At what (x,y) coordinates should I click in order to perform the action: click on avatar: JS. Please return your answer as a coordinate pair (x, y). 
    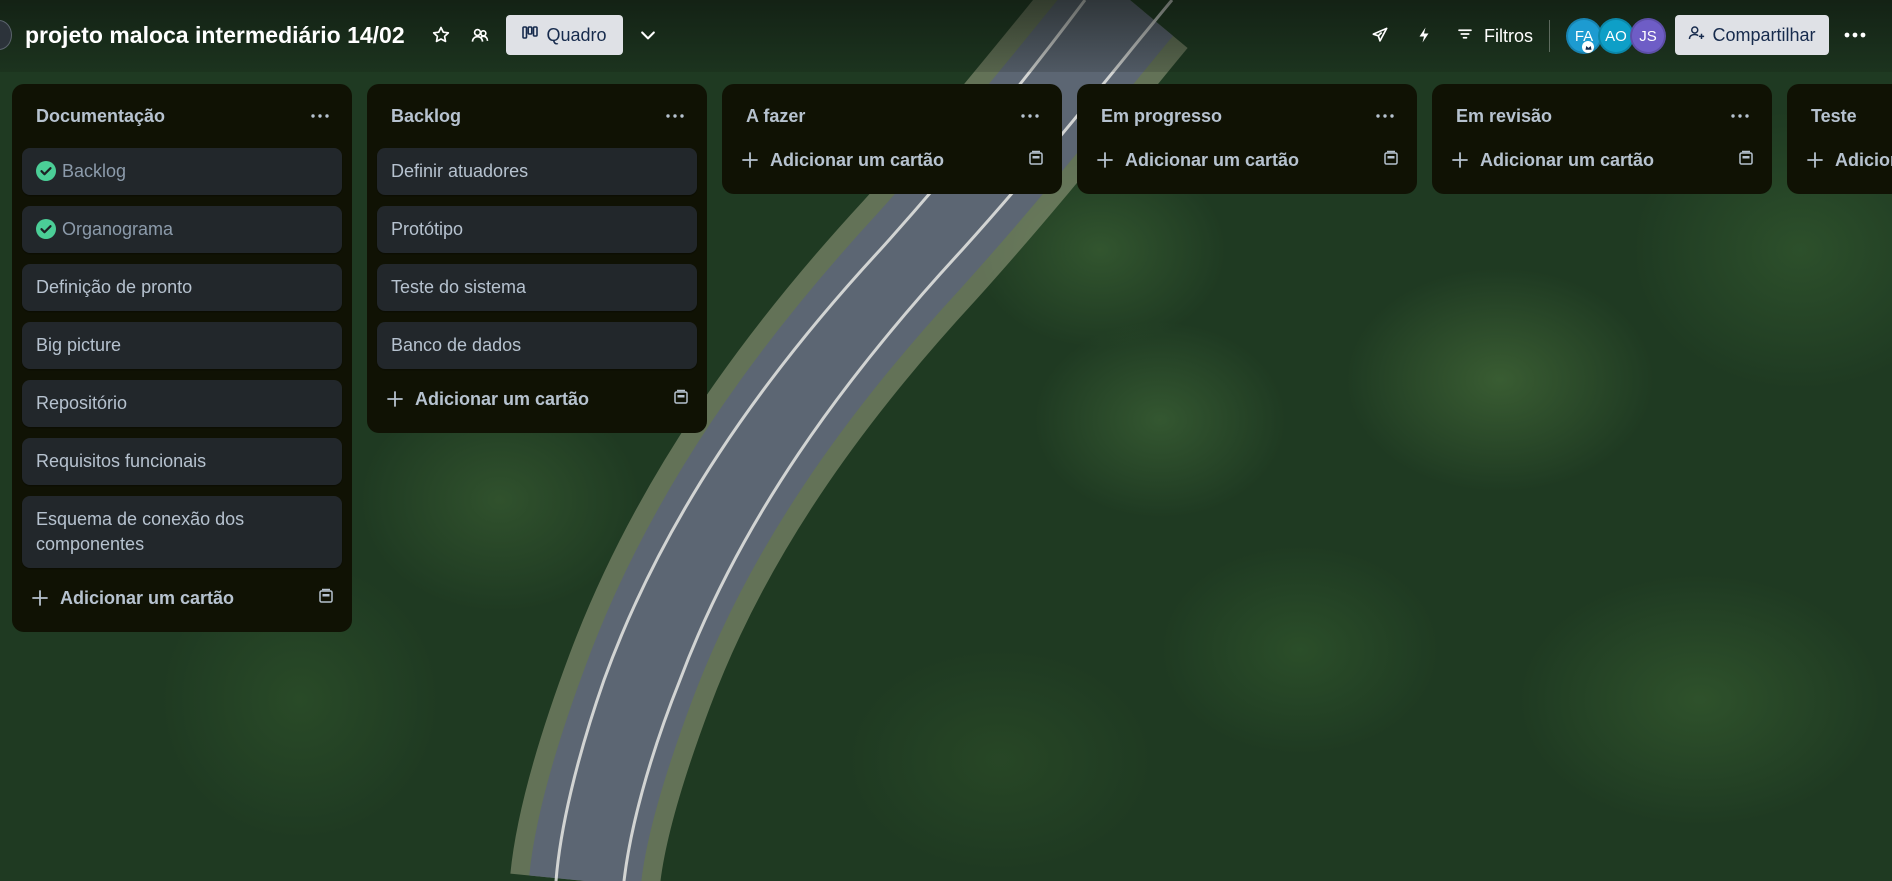
    Looking at the image, I should click on (1648, 36).